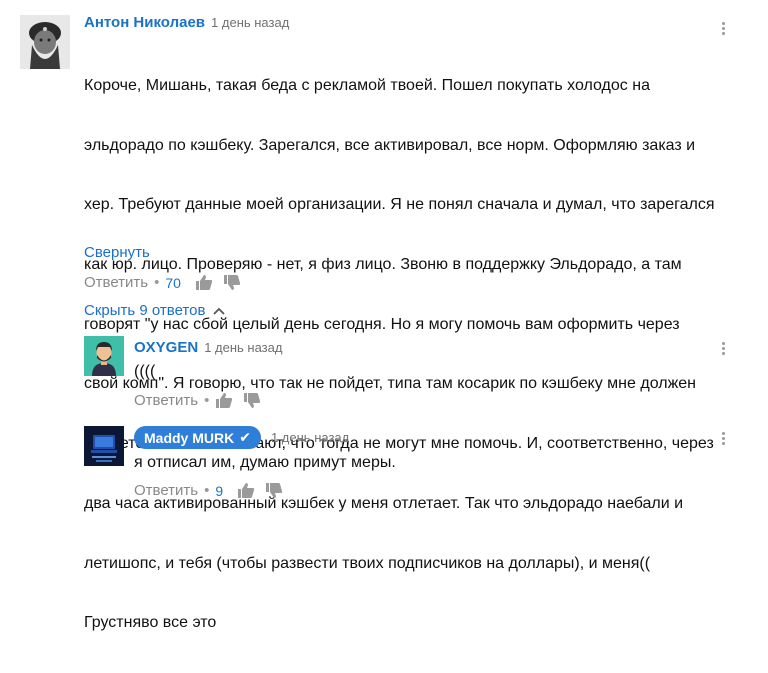 The width and height of the screenshot is (768, 673). Describe the element at coordinates (189, 437) in the screenshot. I see `reply-author: Maddy MURK` at that location.